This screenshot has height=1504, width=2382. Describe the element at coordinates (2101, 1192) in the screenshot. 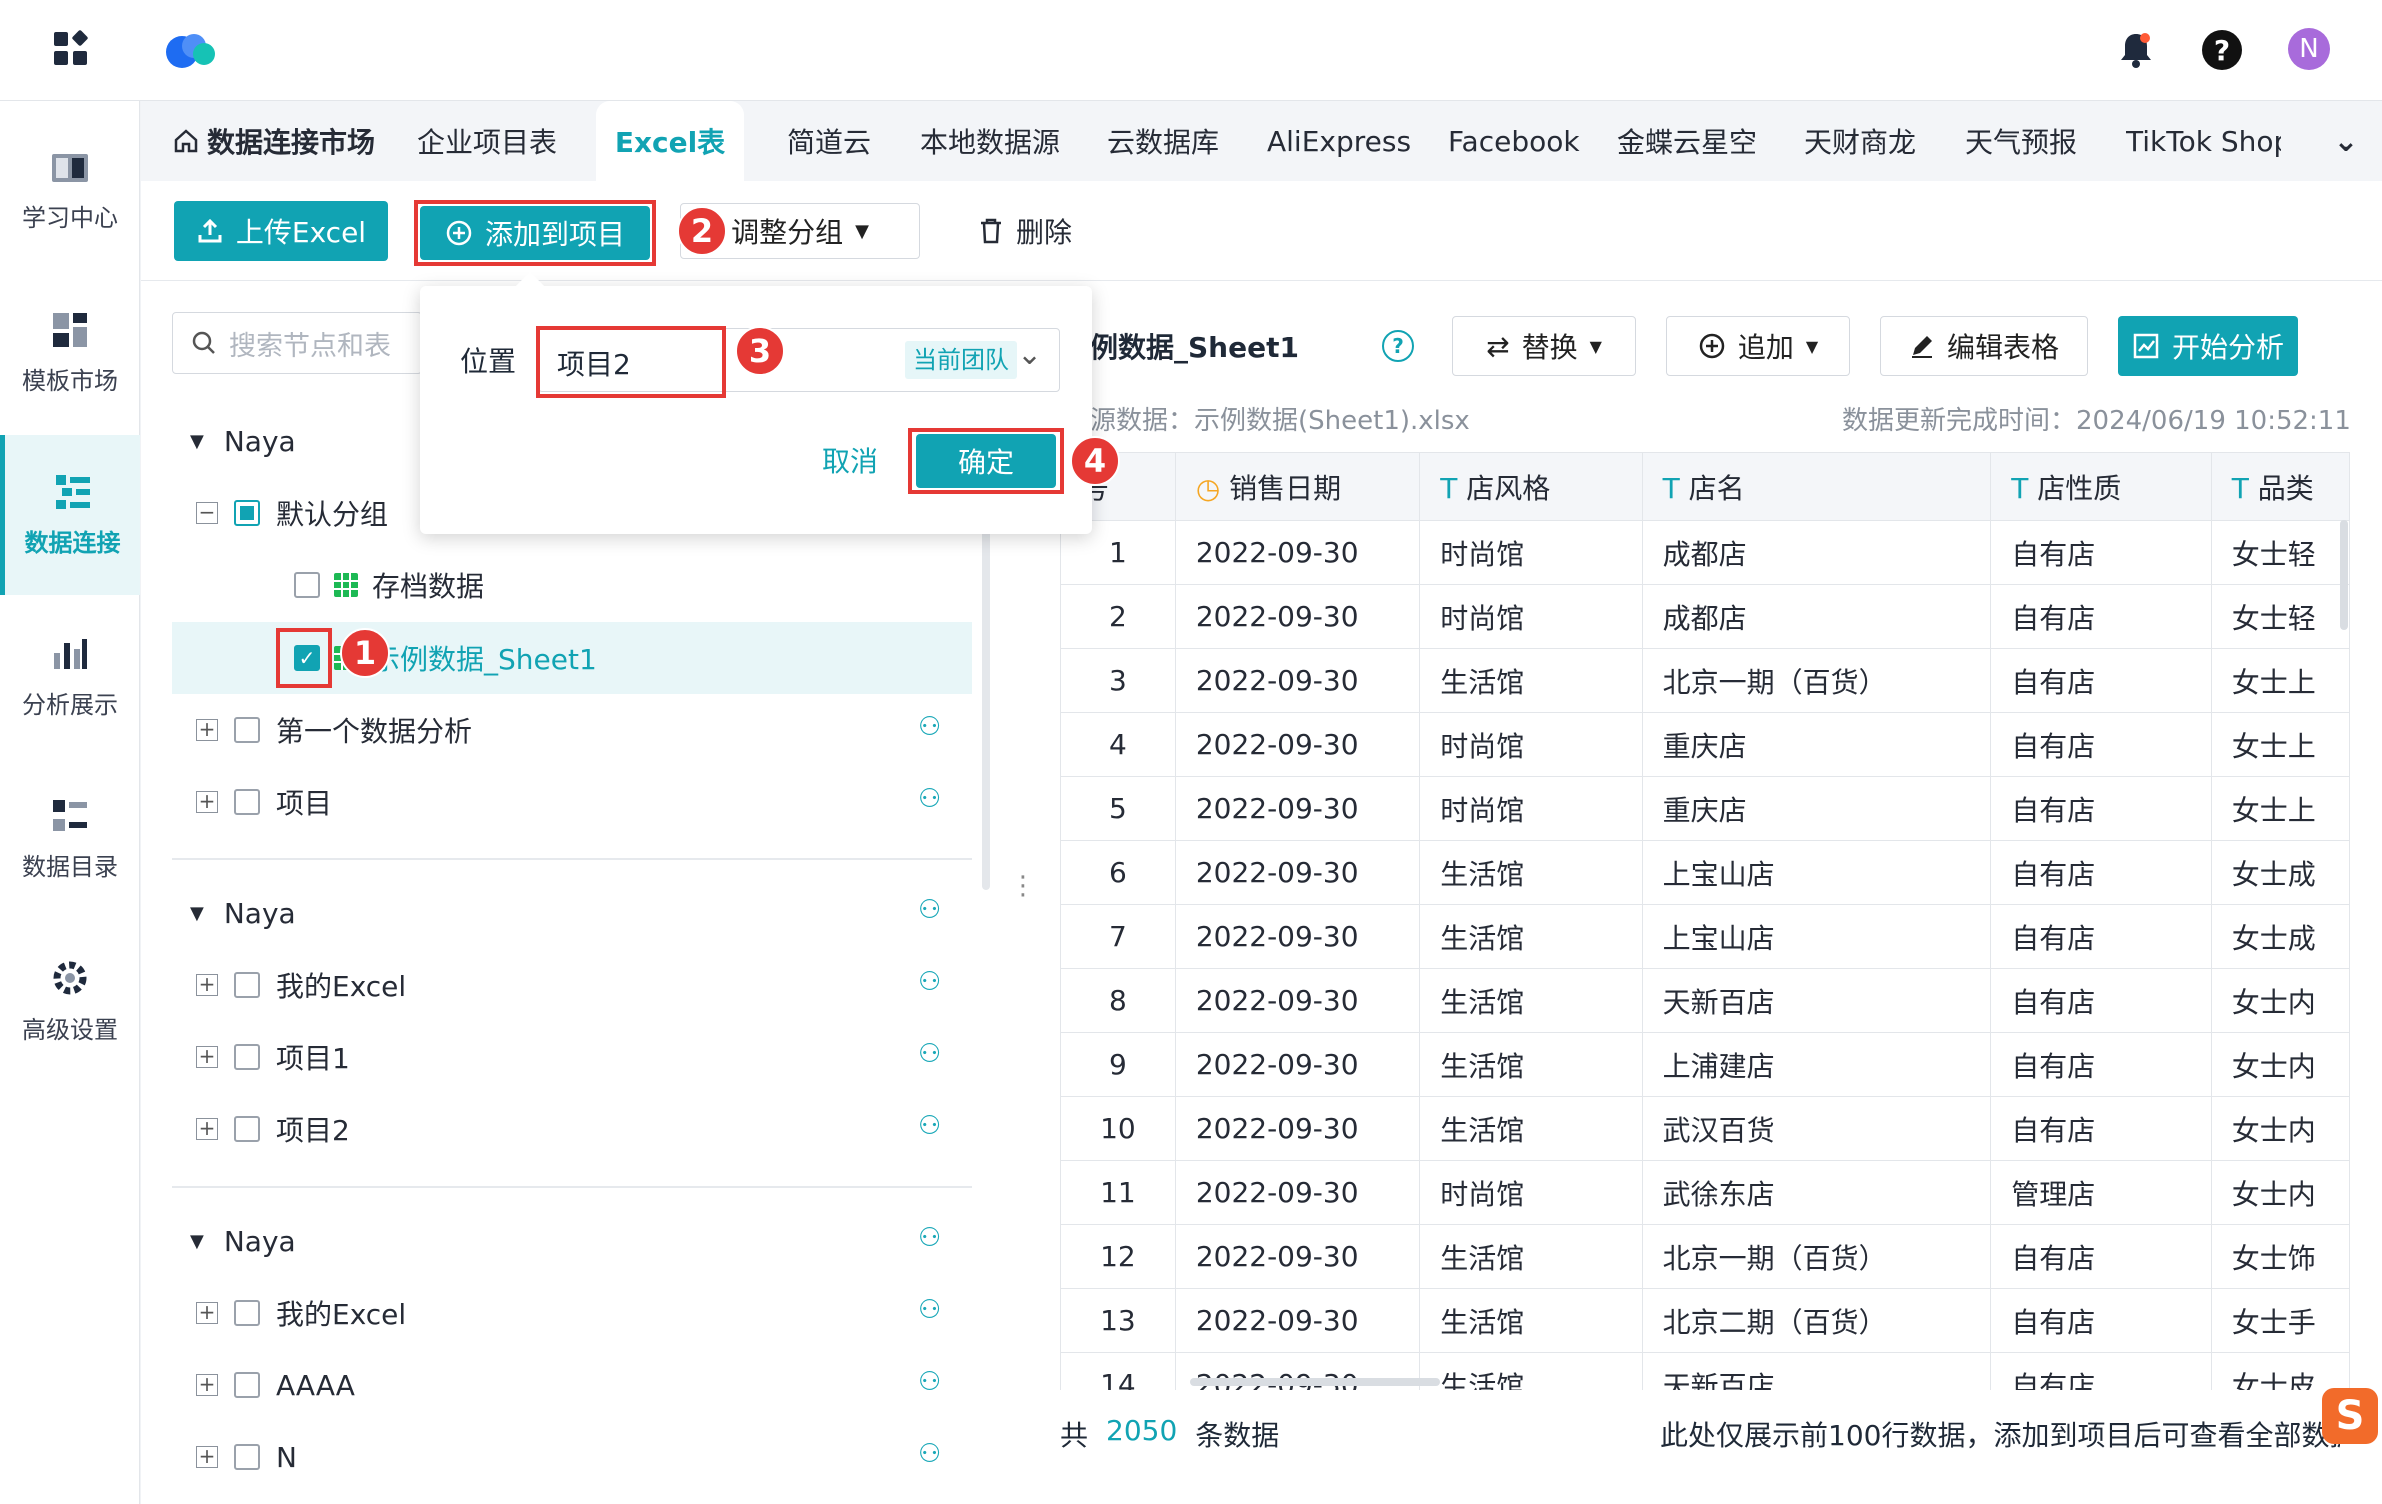

I see `table-cell: 管理店` at that location.